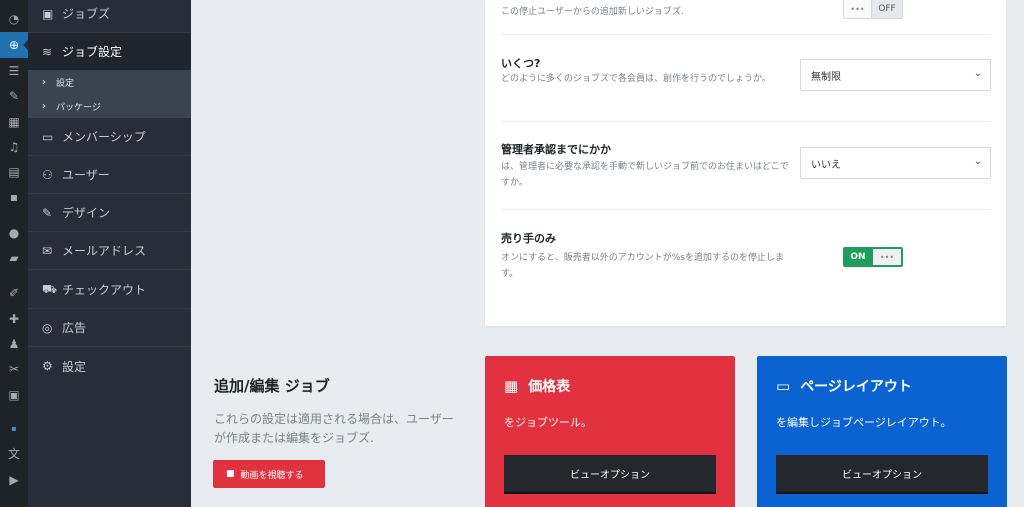  I want to click on sidebar-item-label: 広告, so click(74, 328).